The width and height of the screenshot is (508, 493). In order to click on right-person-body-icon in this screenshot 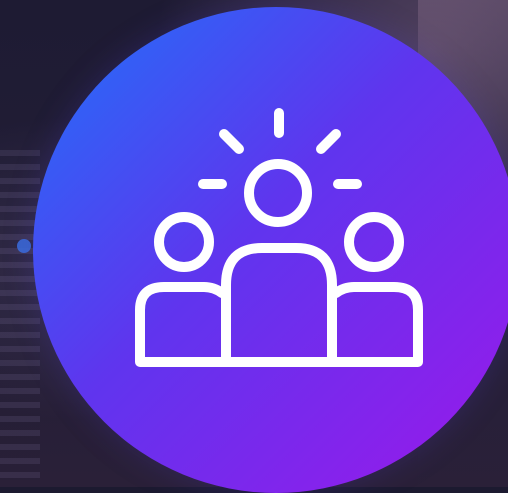, I will do `click(375, 324)`.